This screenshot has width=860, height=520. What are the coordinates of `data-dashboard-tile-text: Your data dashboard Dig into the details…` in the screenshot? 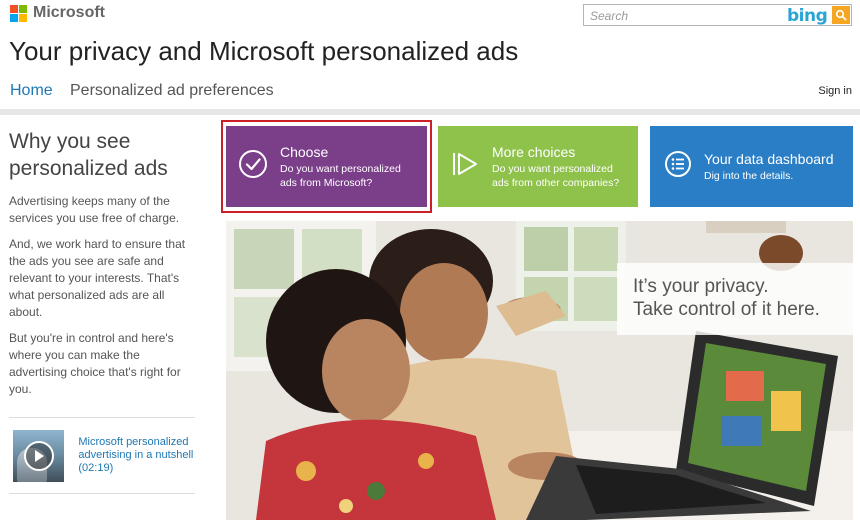 It's located at (768, 167).